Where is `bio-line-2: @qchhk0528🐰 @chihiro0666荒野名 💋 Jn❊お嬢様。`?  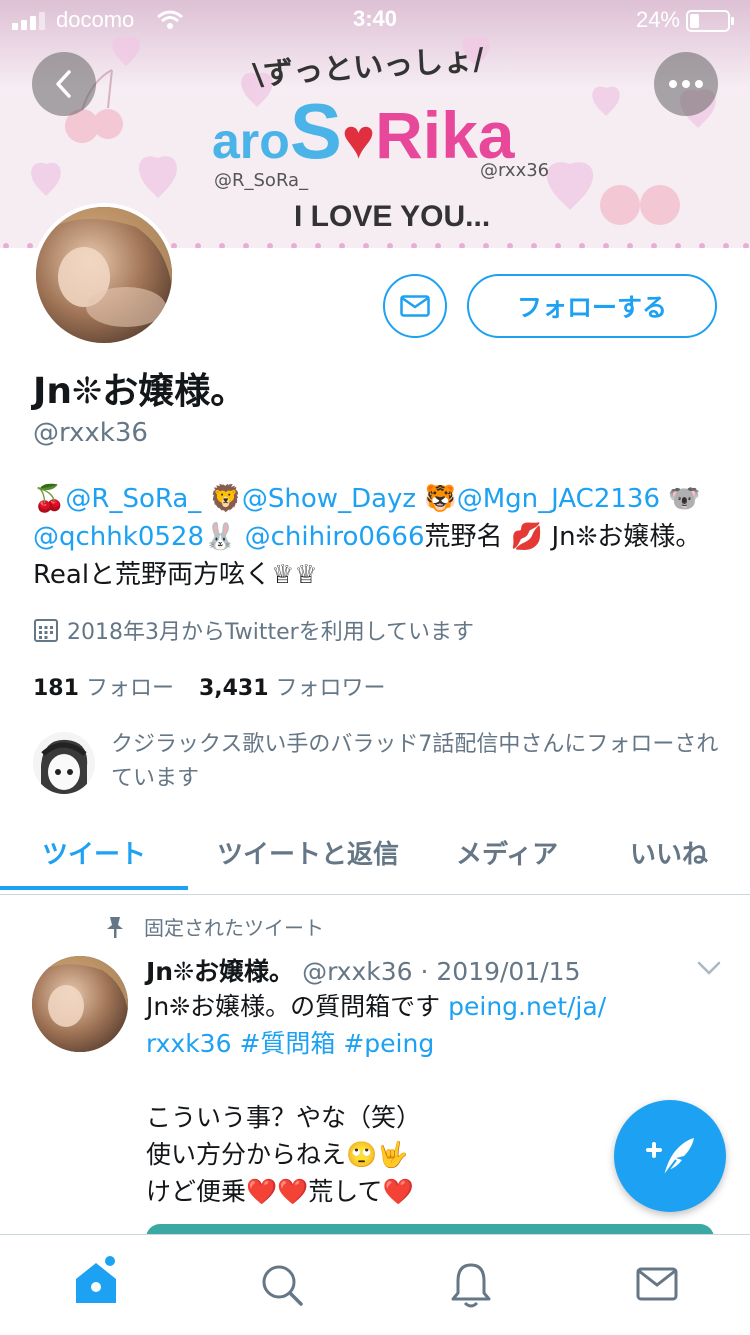 bio-line-2: @qchhk0528🐰 @chihiro0666荒野名 💋 Jn❊お嬢様。 is located at coordinates (378, 537).